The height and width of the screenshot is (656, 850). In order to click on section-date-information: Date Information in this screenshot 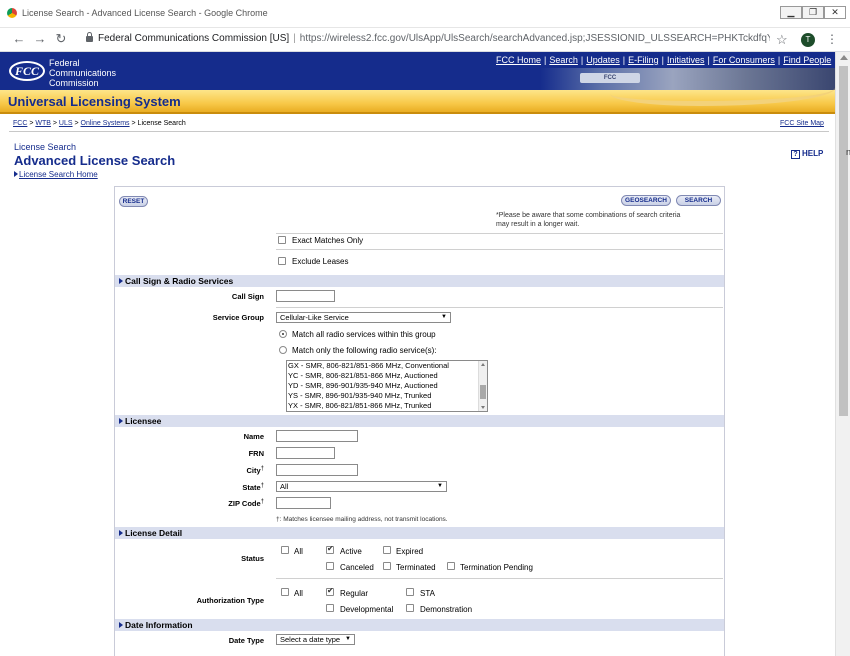, I will do `click(419, 625)`.